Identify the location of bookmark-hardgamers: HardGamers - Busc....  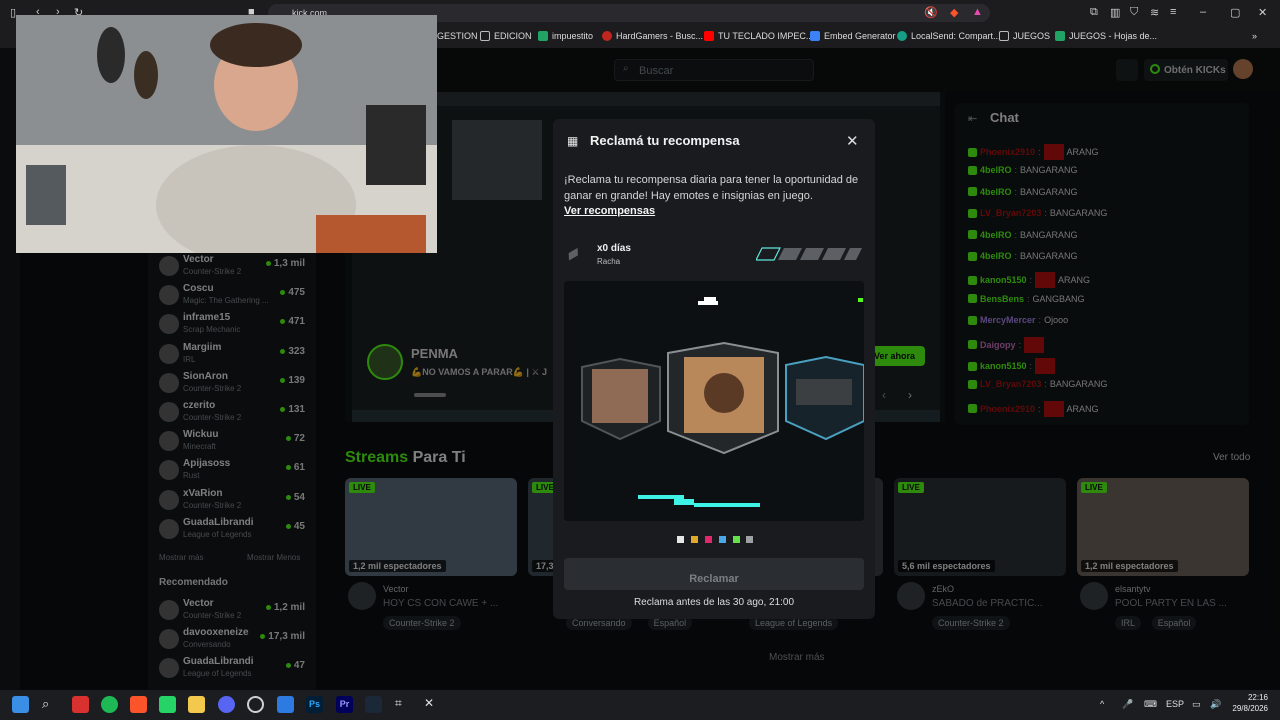
(652, 36).